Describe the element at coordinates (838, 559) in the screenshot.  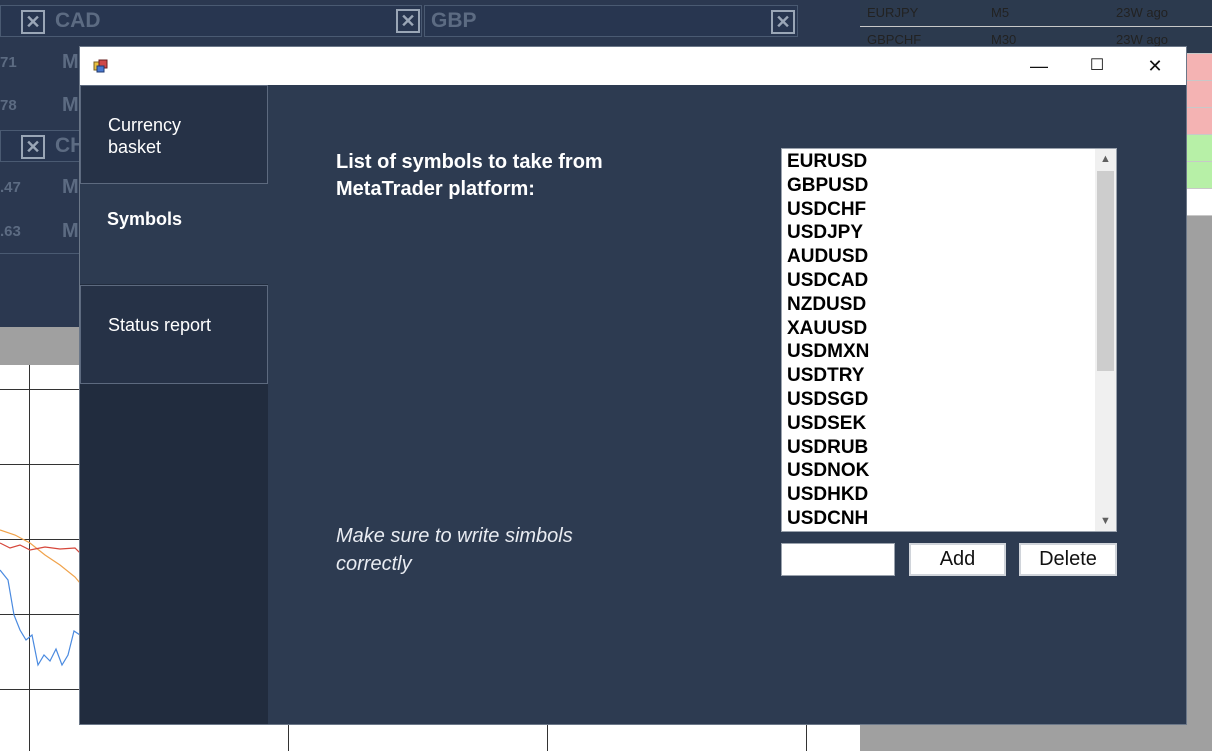
I see `symbol-input` at that location.